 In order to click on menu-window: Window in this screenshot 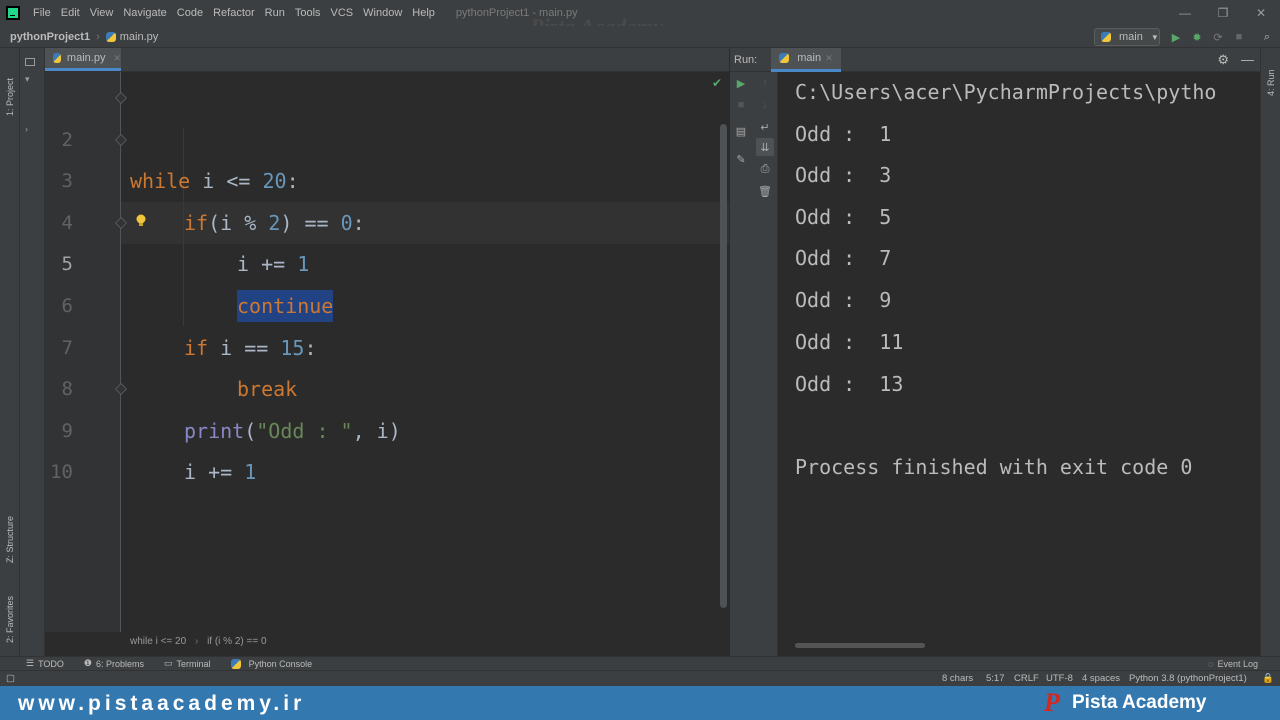, I will do `click(382, 13)`.